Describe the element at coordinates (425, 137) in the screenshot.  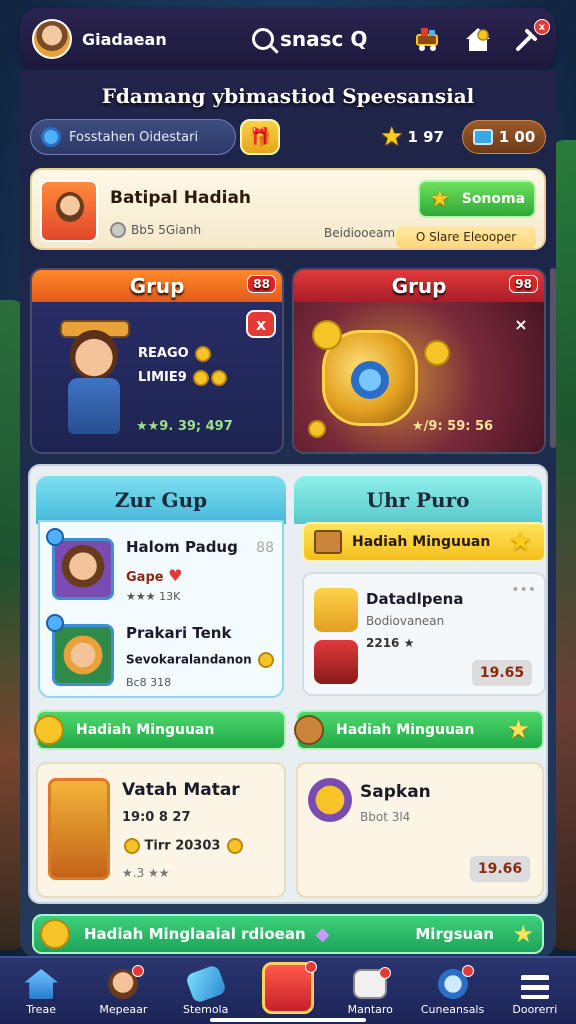
I see `stars-value: 1 97` at that location.